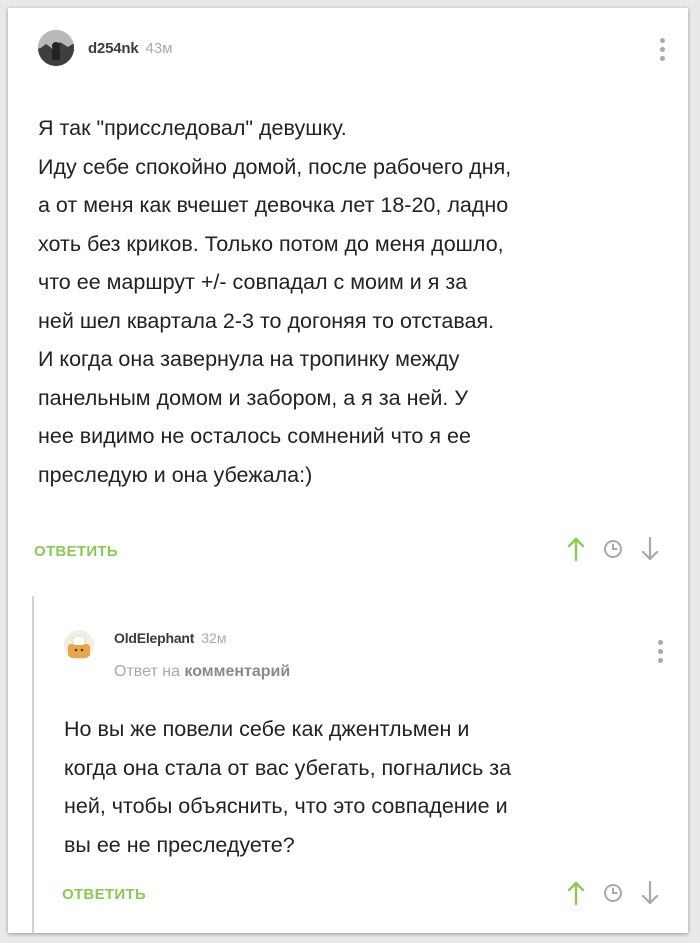 The height and width of the screenshot is (943, 700). I want to click on username: OldElephant, so click(154, 638).